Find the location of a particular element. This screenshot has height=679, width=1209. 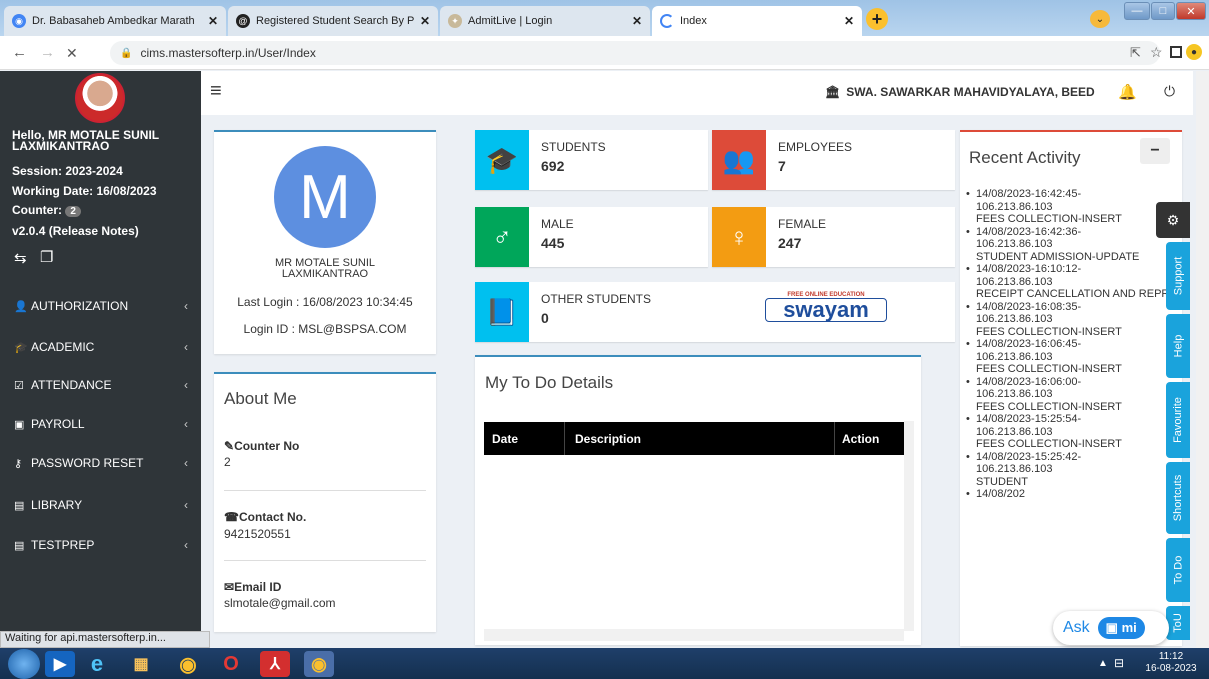

url-field: 🔒 cims.mastersofterp.in/User/Index is located at coordinates (635, 53).